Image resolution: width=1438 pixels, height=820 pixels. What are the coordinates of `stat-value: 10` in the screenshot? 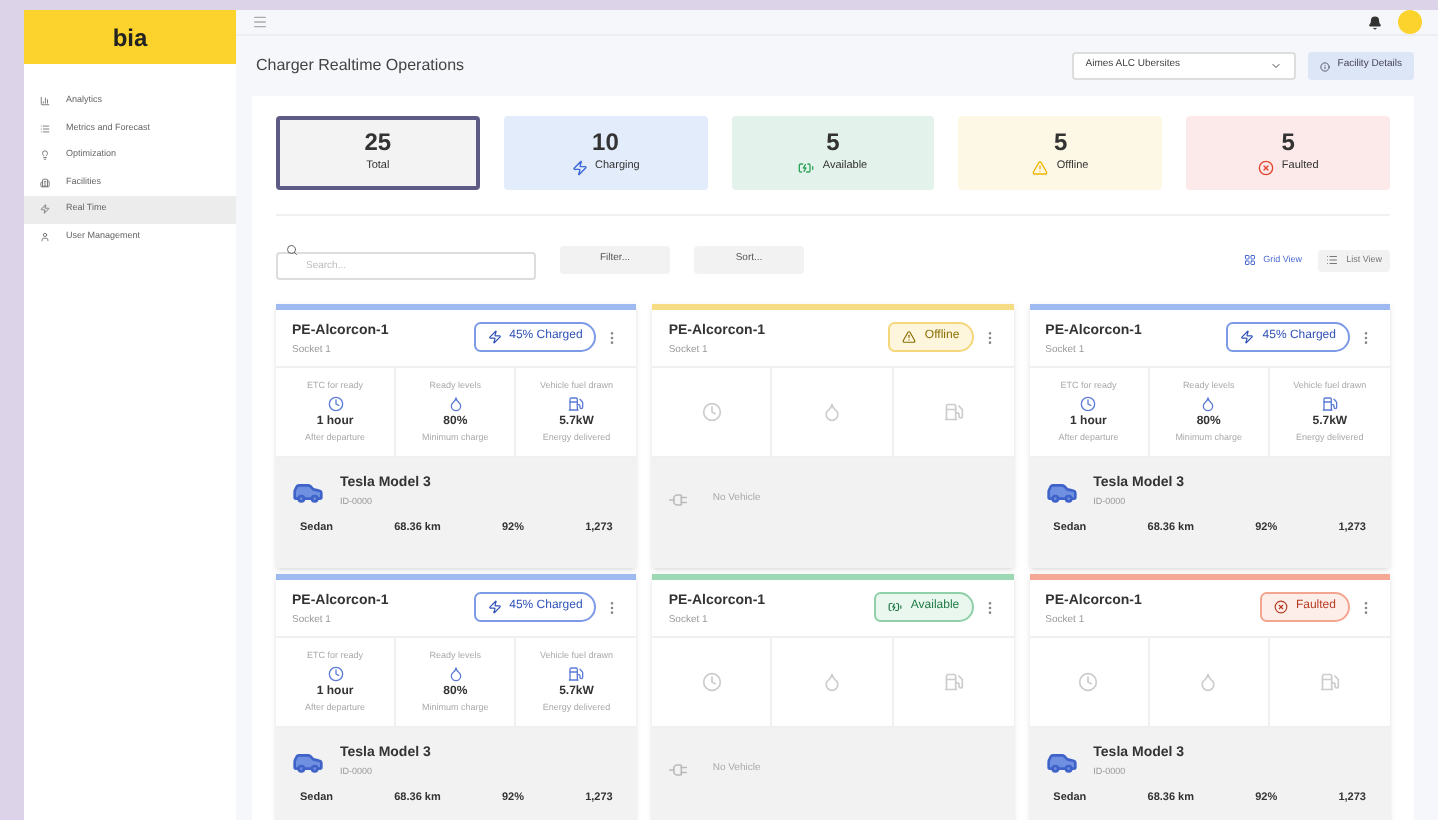 It's located at (605, 142).